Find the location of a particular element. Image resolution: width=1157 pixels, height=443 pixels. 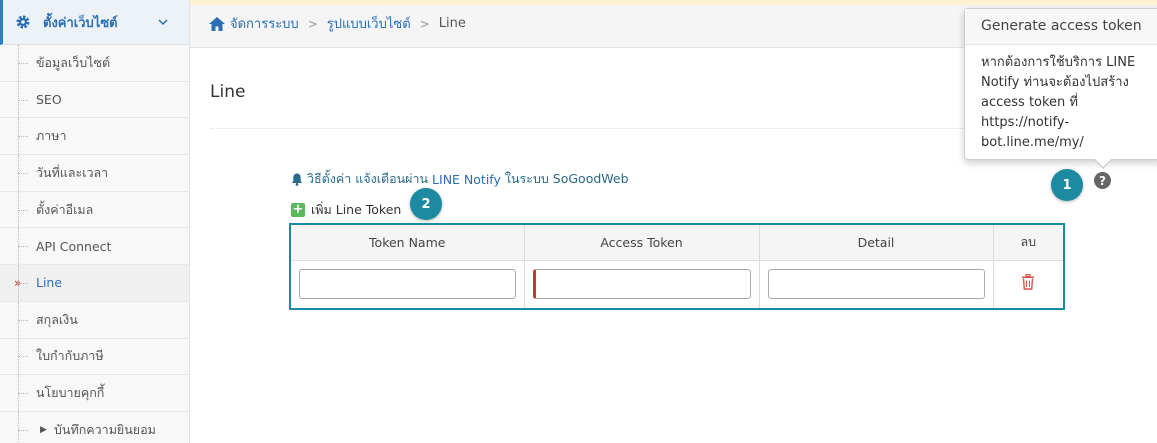

trash-icon is located at coordinates (1028, 282).